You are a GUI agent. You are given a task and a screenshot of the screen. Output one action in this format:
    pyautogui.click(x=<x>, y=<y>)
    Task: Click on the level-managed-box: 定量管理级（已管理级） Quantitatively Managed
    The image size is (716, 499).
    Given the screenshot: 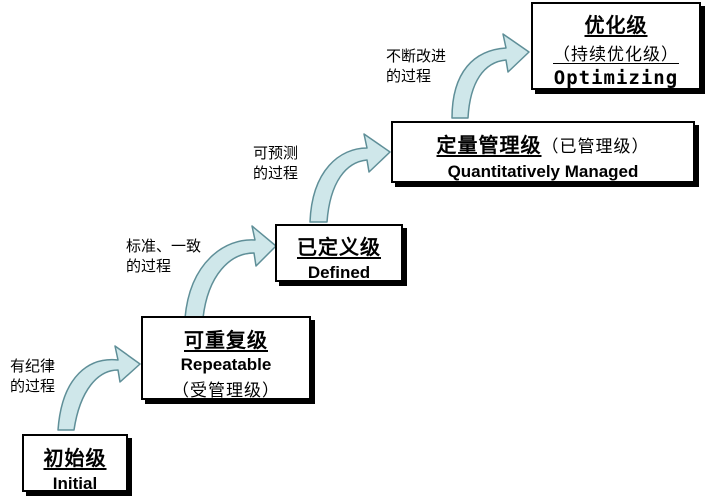 What is the action you would take?
    pyautogui.click(x=543, y=152)
    